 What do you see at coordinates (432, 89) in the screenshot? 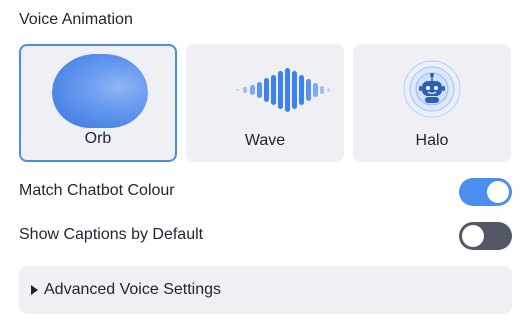
I see `chatbot-halo-icon` at bounding box center [432, 89].